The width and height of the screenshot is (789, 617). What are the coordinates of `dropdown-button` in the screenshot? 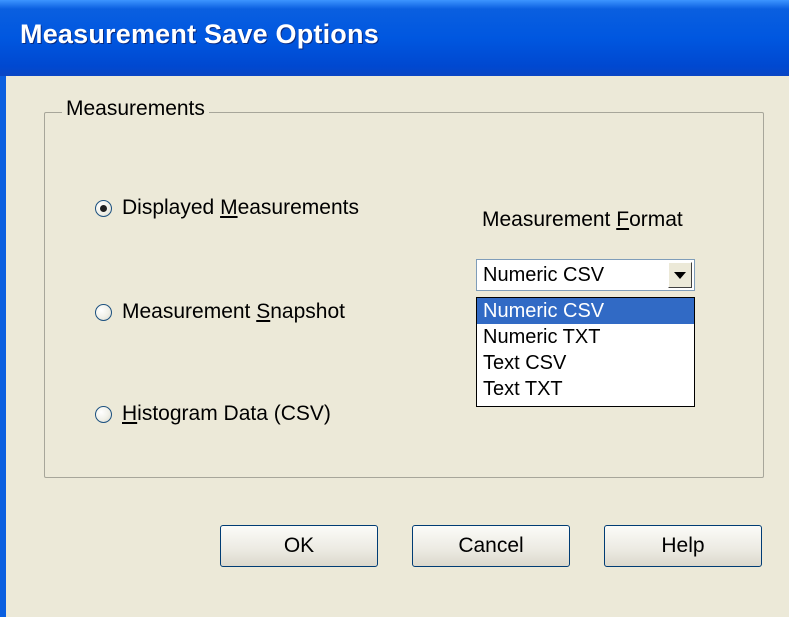 It's located at (680, 275).